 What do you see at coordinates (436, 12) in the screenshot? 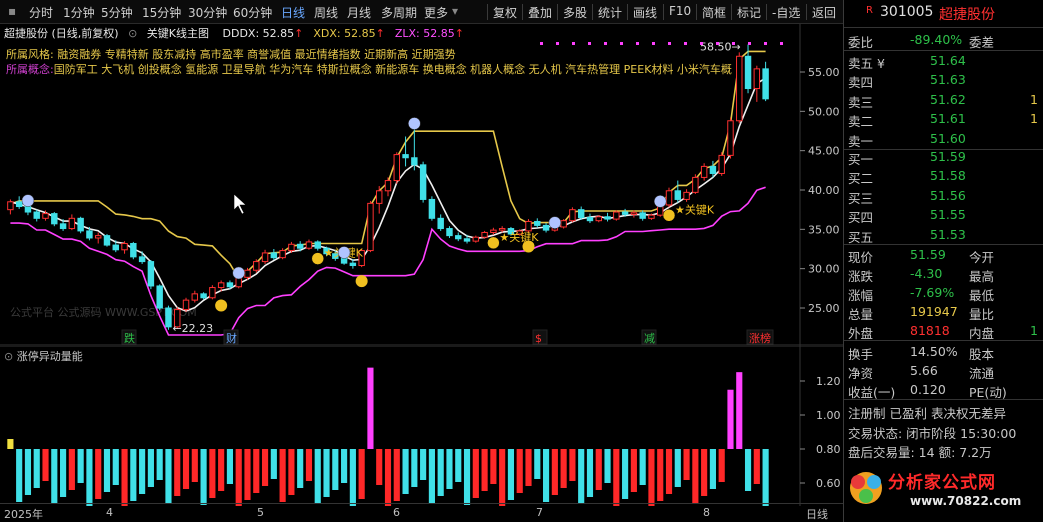
I see `period-tab: 更多` at bounding box center [436, 12].